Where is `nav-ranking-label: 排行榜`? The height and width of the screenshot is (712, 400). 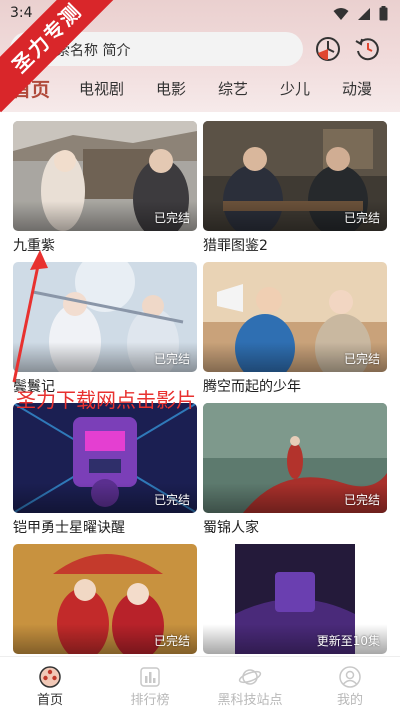
nav-ranking-label: 排行榜 is located at coordinates (150, 700).